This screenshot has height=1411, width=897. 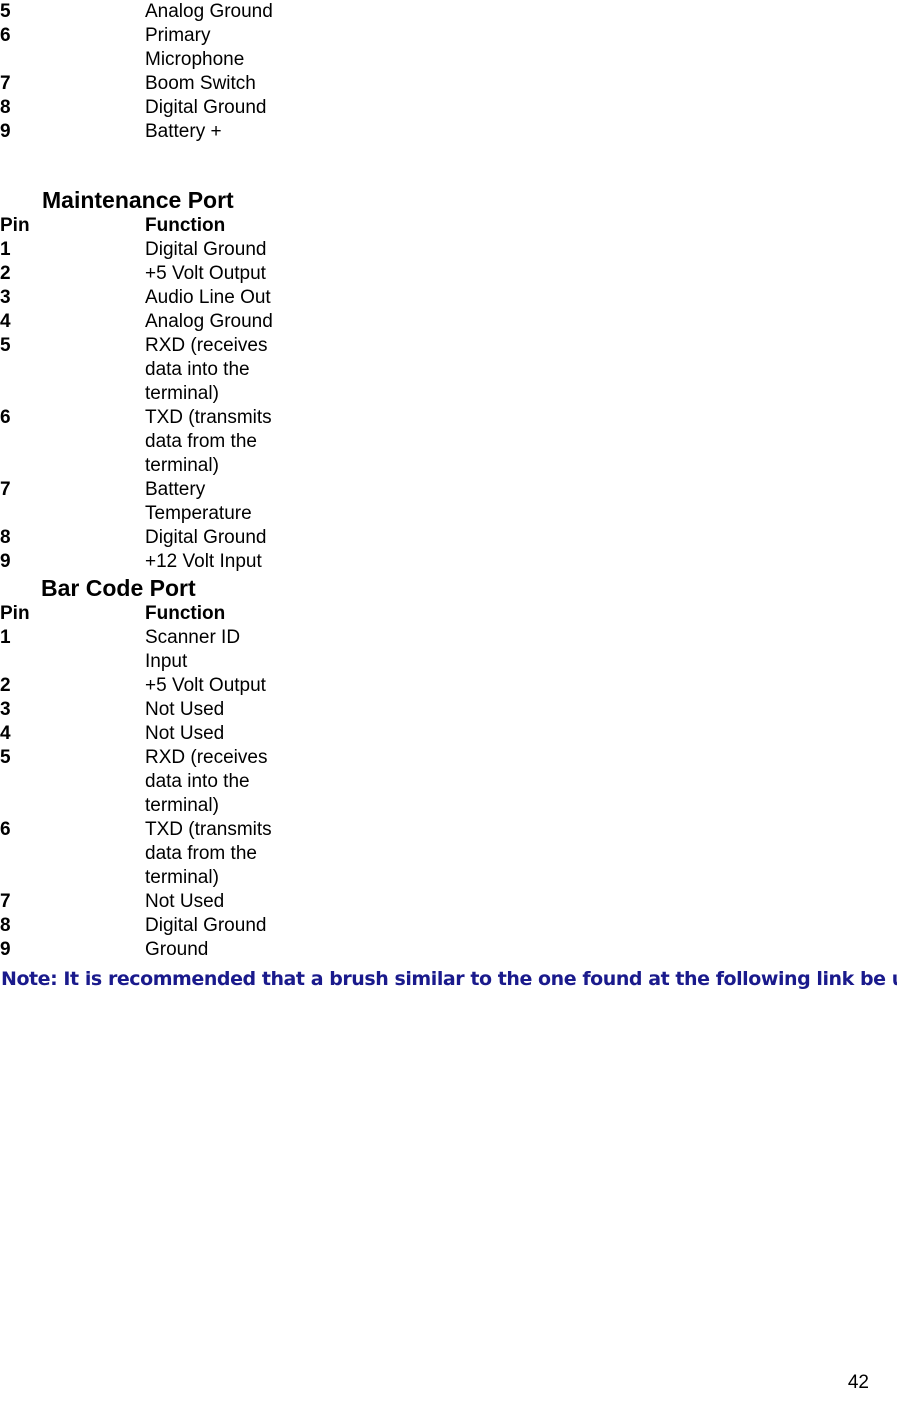 What do you see at coordinates (521, 502) in the screenshot?
I see `pin-function: Battery Temperature` at bounding box center [521, 502].